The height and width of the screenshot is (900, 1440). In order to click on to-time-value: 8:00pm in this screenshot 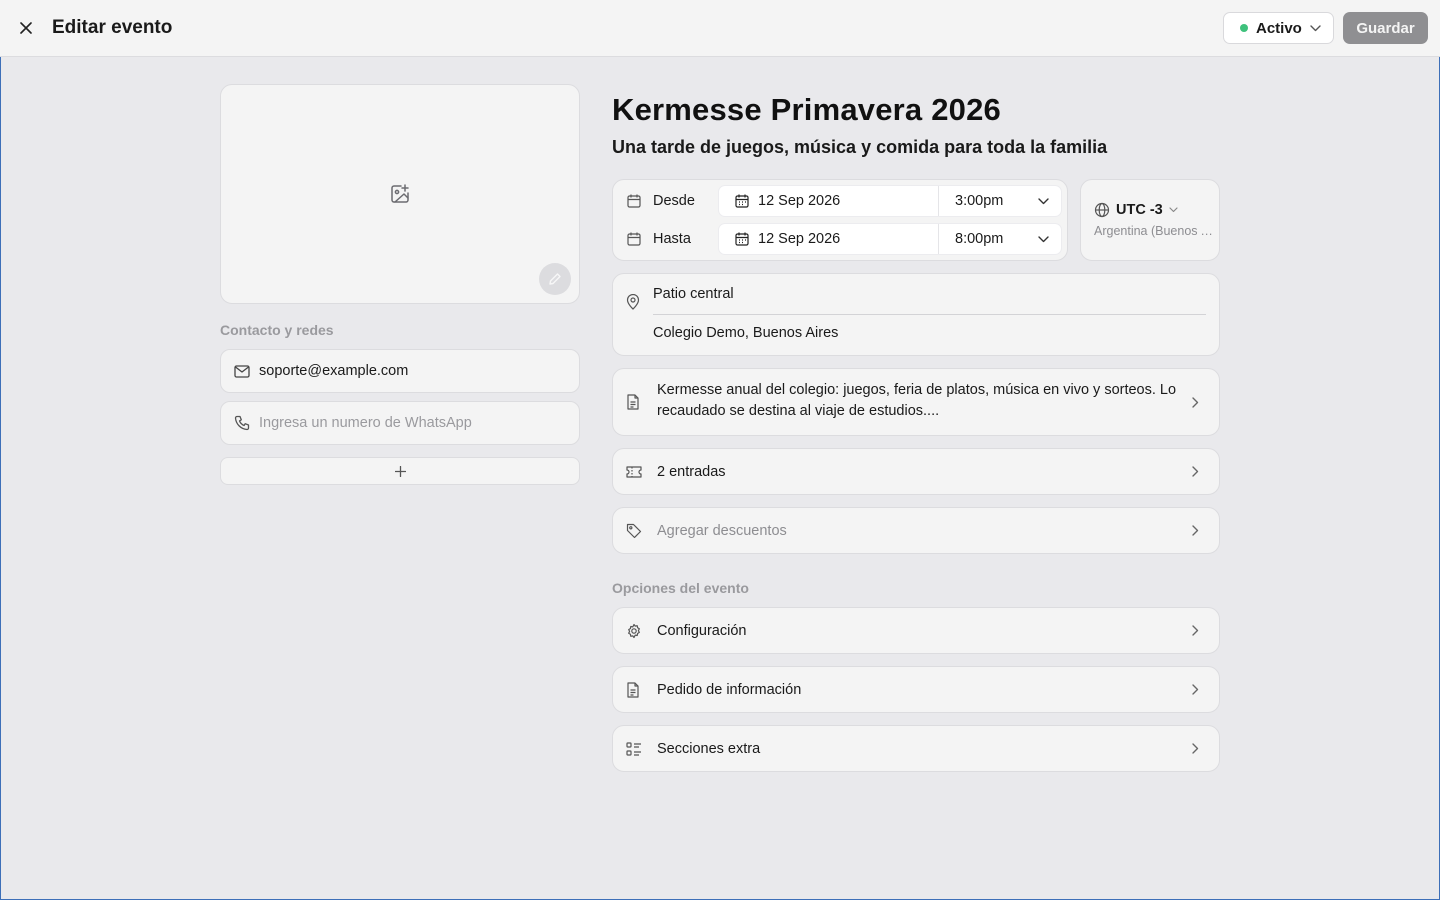, I will do `click(979, 239)`.